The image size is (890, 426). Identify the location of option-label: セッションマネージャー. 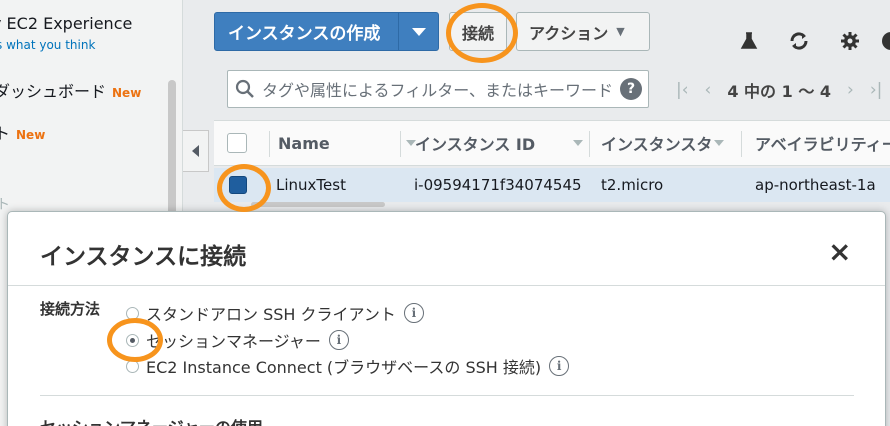
(233, 341).